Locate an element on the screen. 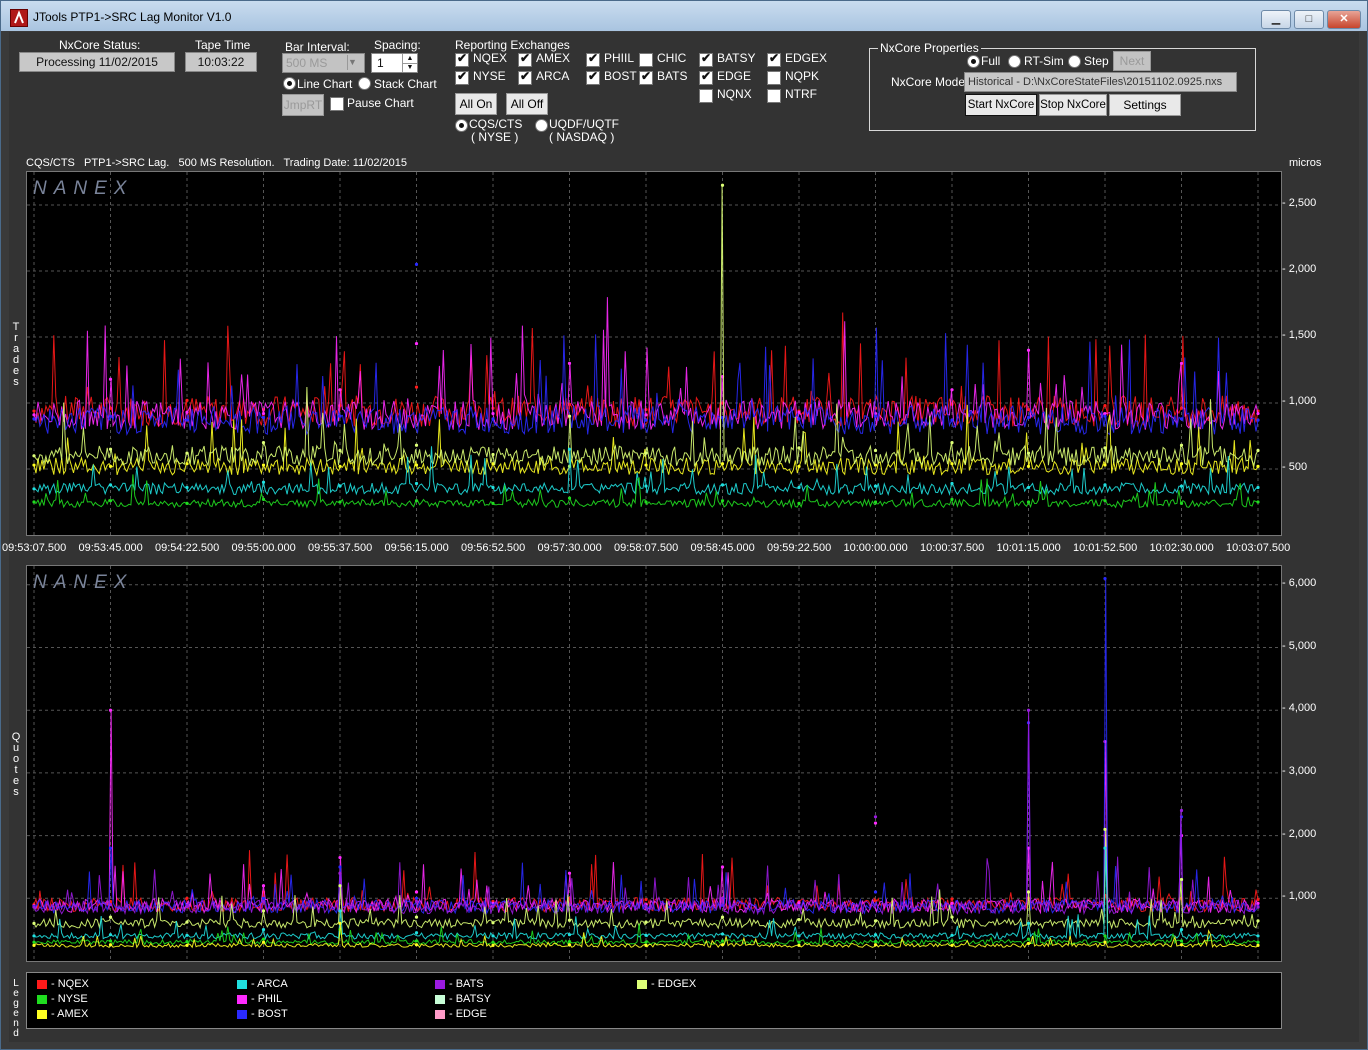 The width and height of the screenshot is (1368, 1050). exchange-checkbox-amex: ✔ is located at coordinates (525, 59).